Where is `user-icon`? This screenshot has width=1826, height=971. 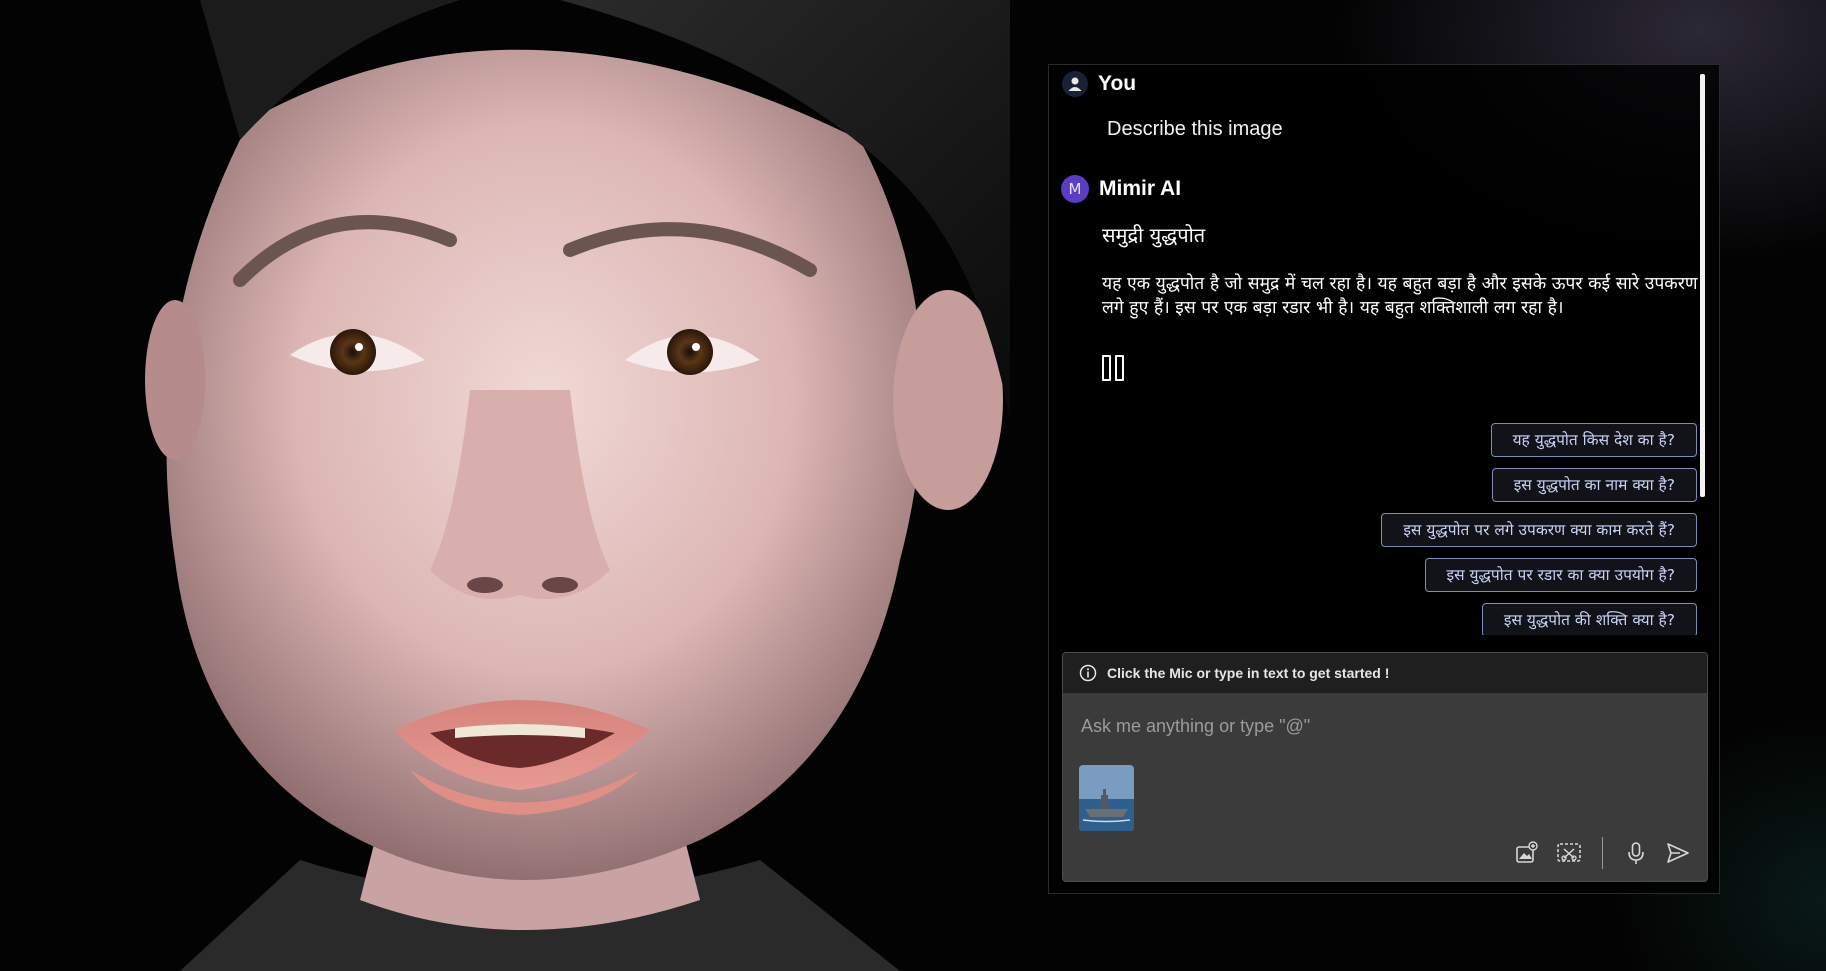
user-icon is located at coordinates (1075, 84).